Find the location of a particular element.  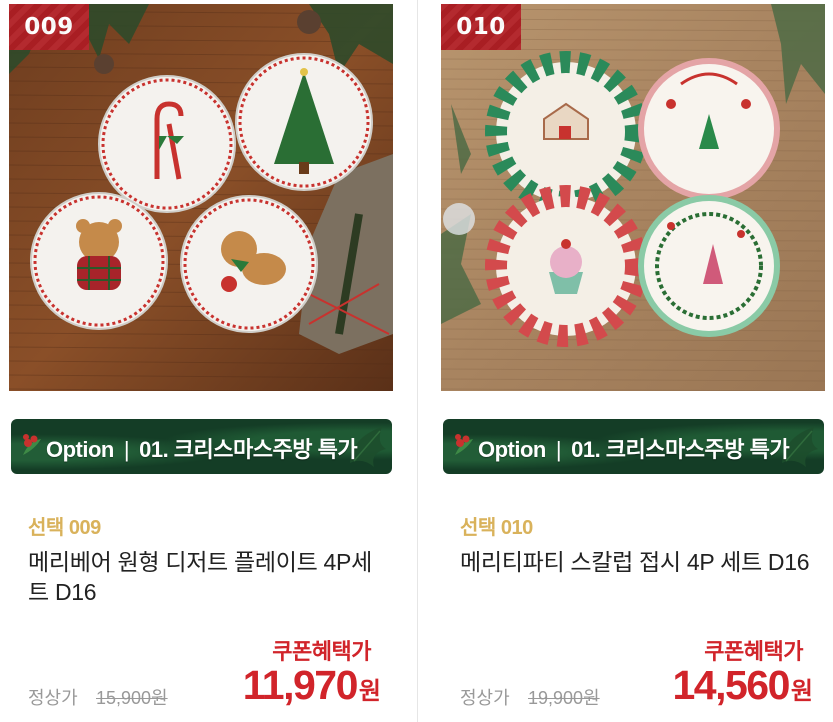

product-title: 메리베어 원형 디저트 플레이트 4P세트 D16 is located at coordinates (203, 577).